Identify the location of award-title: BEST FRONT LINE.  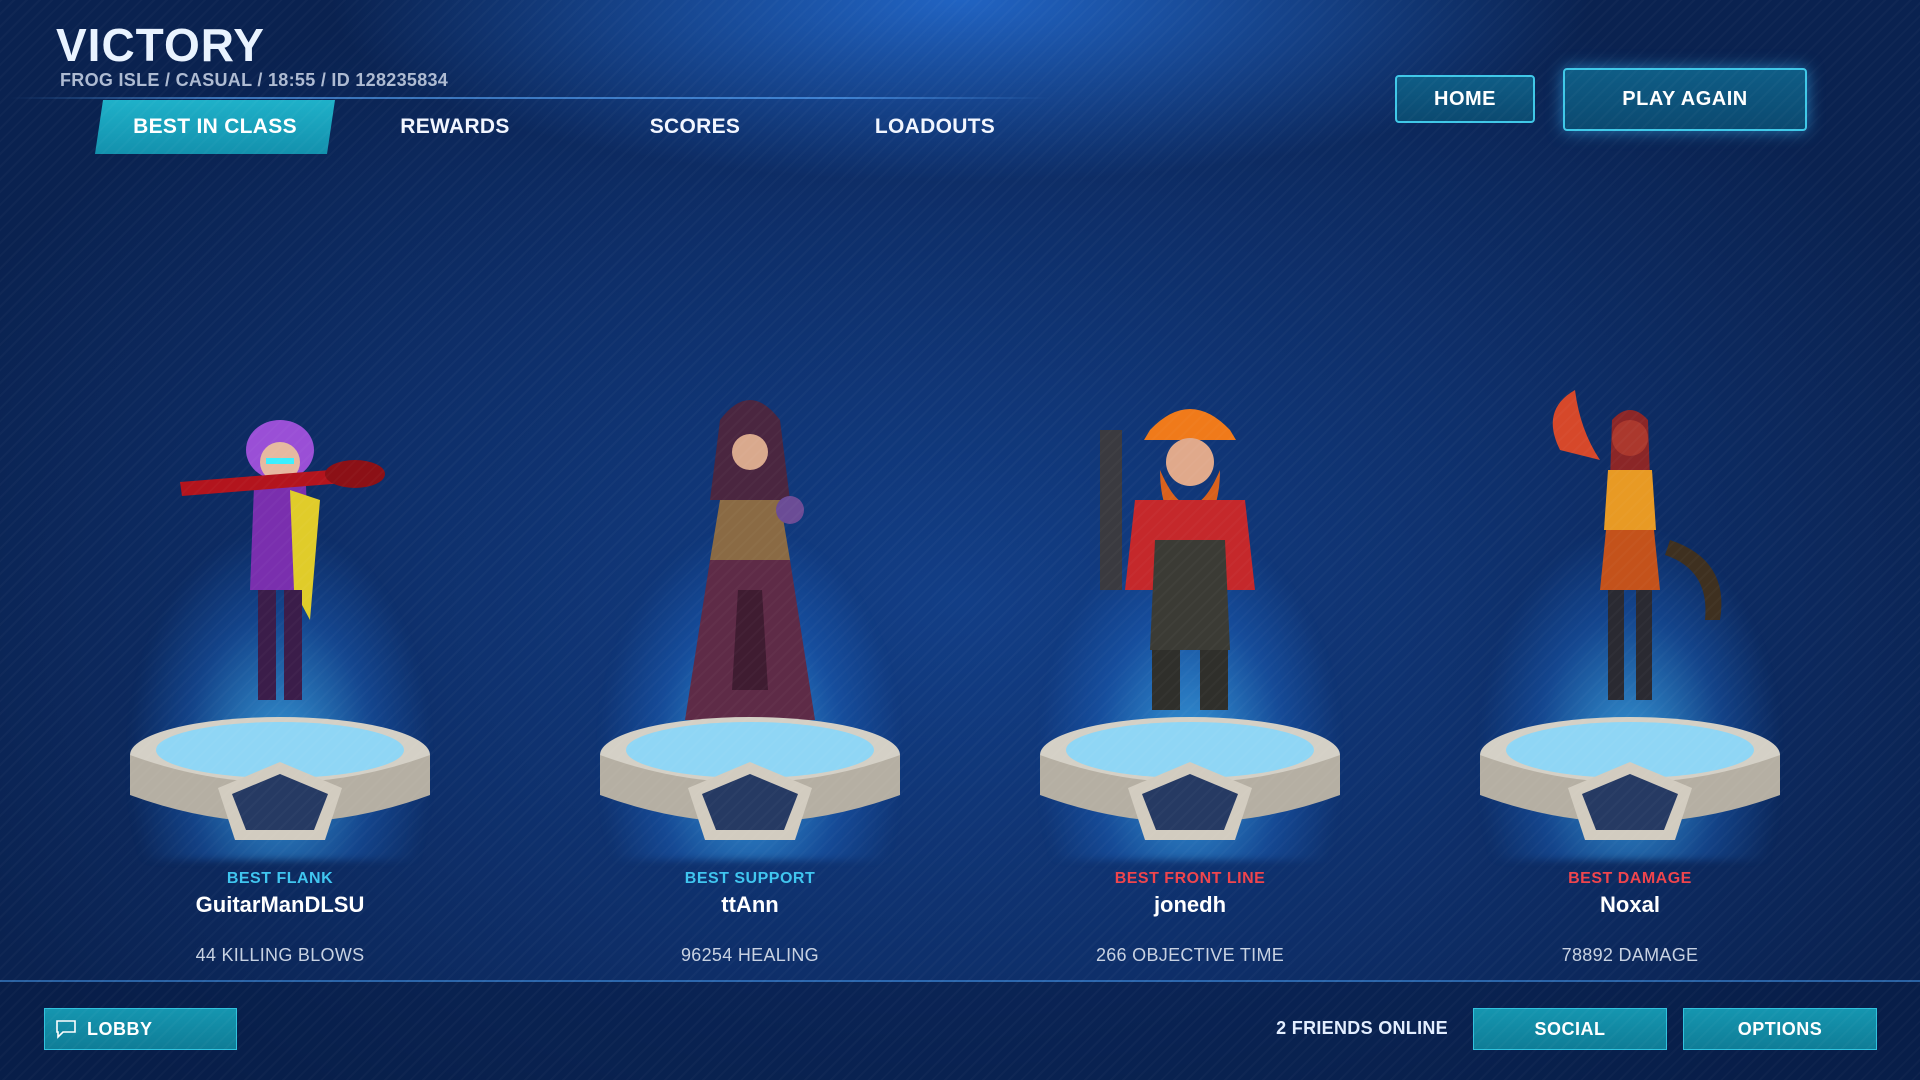
(1190, 878).